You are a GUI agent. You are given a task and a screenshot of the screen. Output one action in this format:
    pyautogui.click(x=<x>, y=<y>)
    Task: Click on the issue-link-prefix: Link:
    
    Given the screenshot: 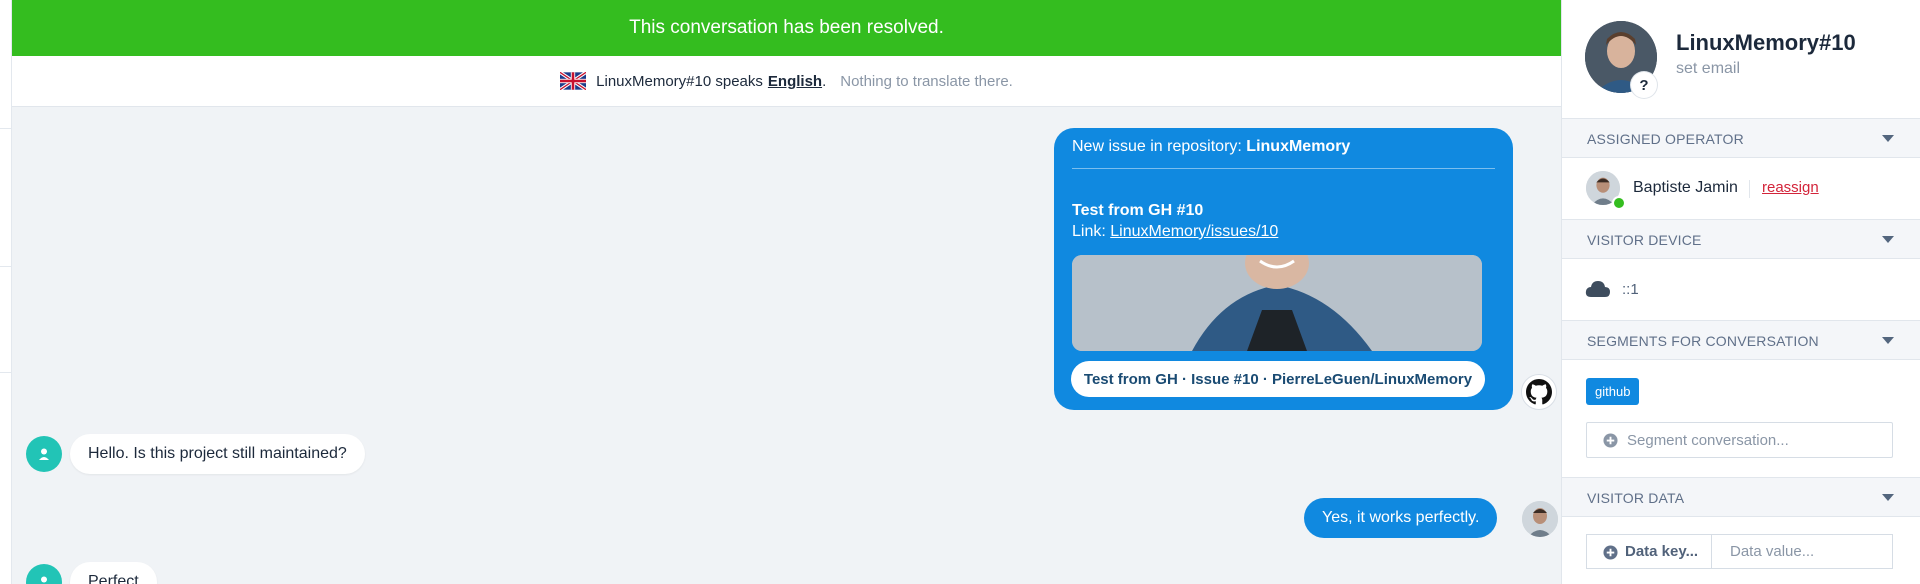 What is the action you would take?
    pyautogui.click(x=1091, y=231)
    